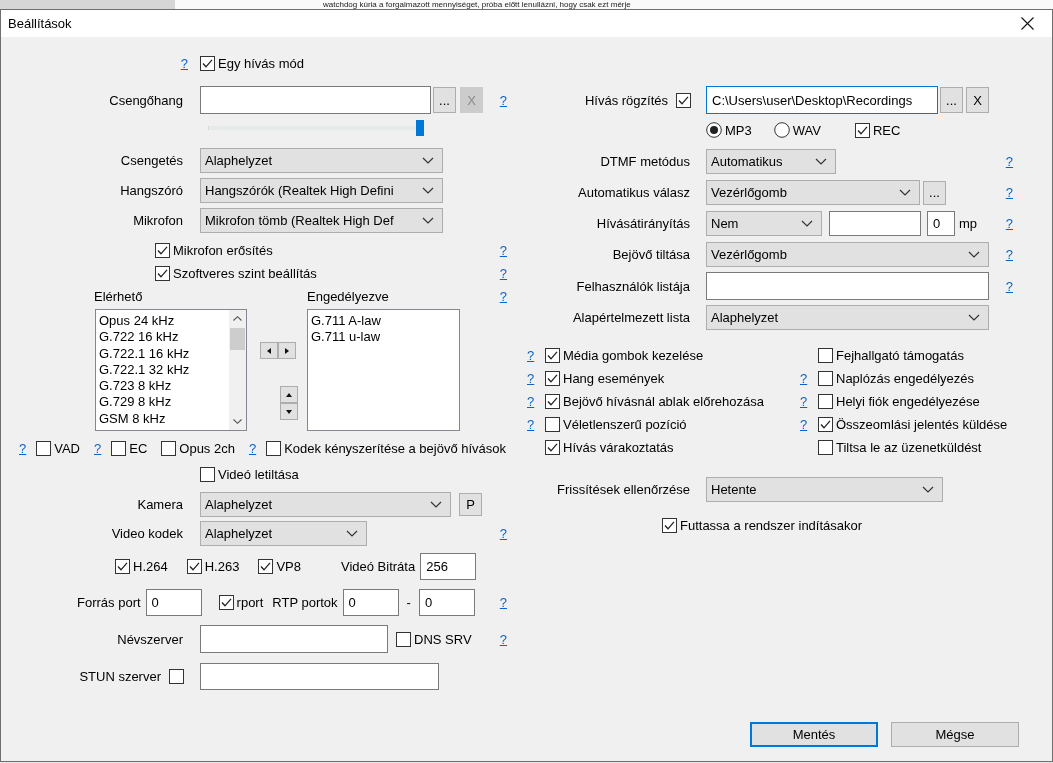  What do you see at coordinates (289, 411) in the screenshot?
I see `move-down-button` at bounding box center [289, 411].